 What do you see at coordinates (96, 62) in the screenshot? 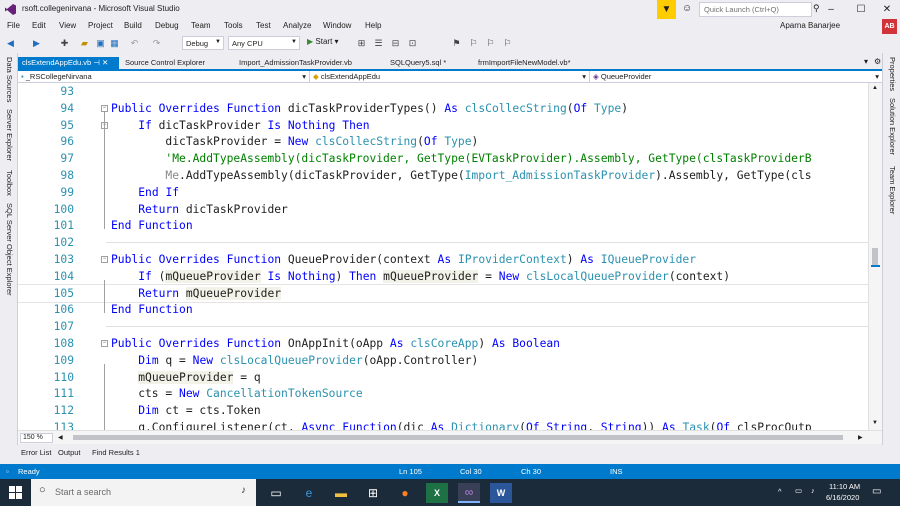
I see `pin-icon: ⊣` at bounding box center [96, 62].